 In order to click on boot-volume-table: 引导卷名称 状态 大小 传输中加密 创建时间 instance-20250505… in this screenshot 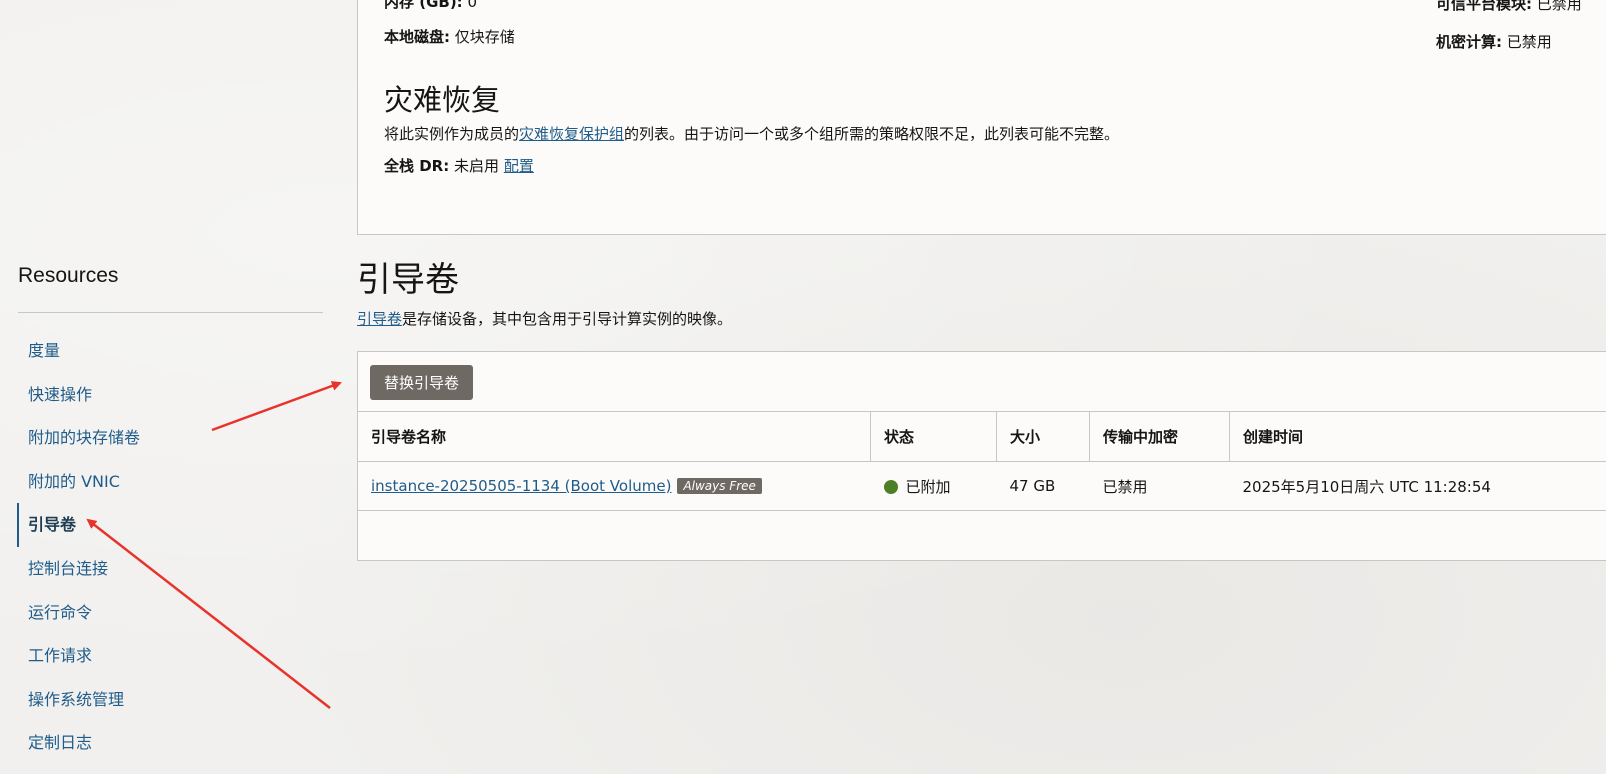, I will do `click(982, 461)`.